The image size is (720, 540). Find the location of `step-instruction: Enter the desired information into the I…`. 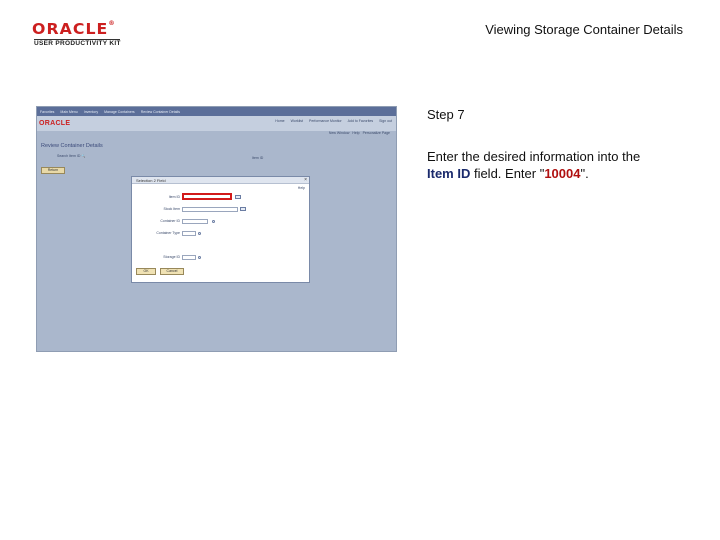

step-instruction: Enter the desired information into the I… is located at coordinates (534, 165).